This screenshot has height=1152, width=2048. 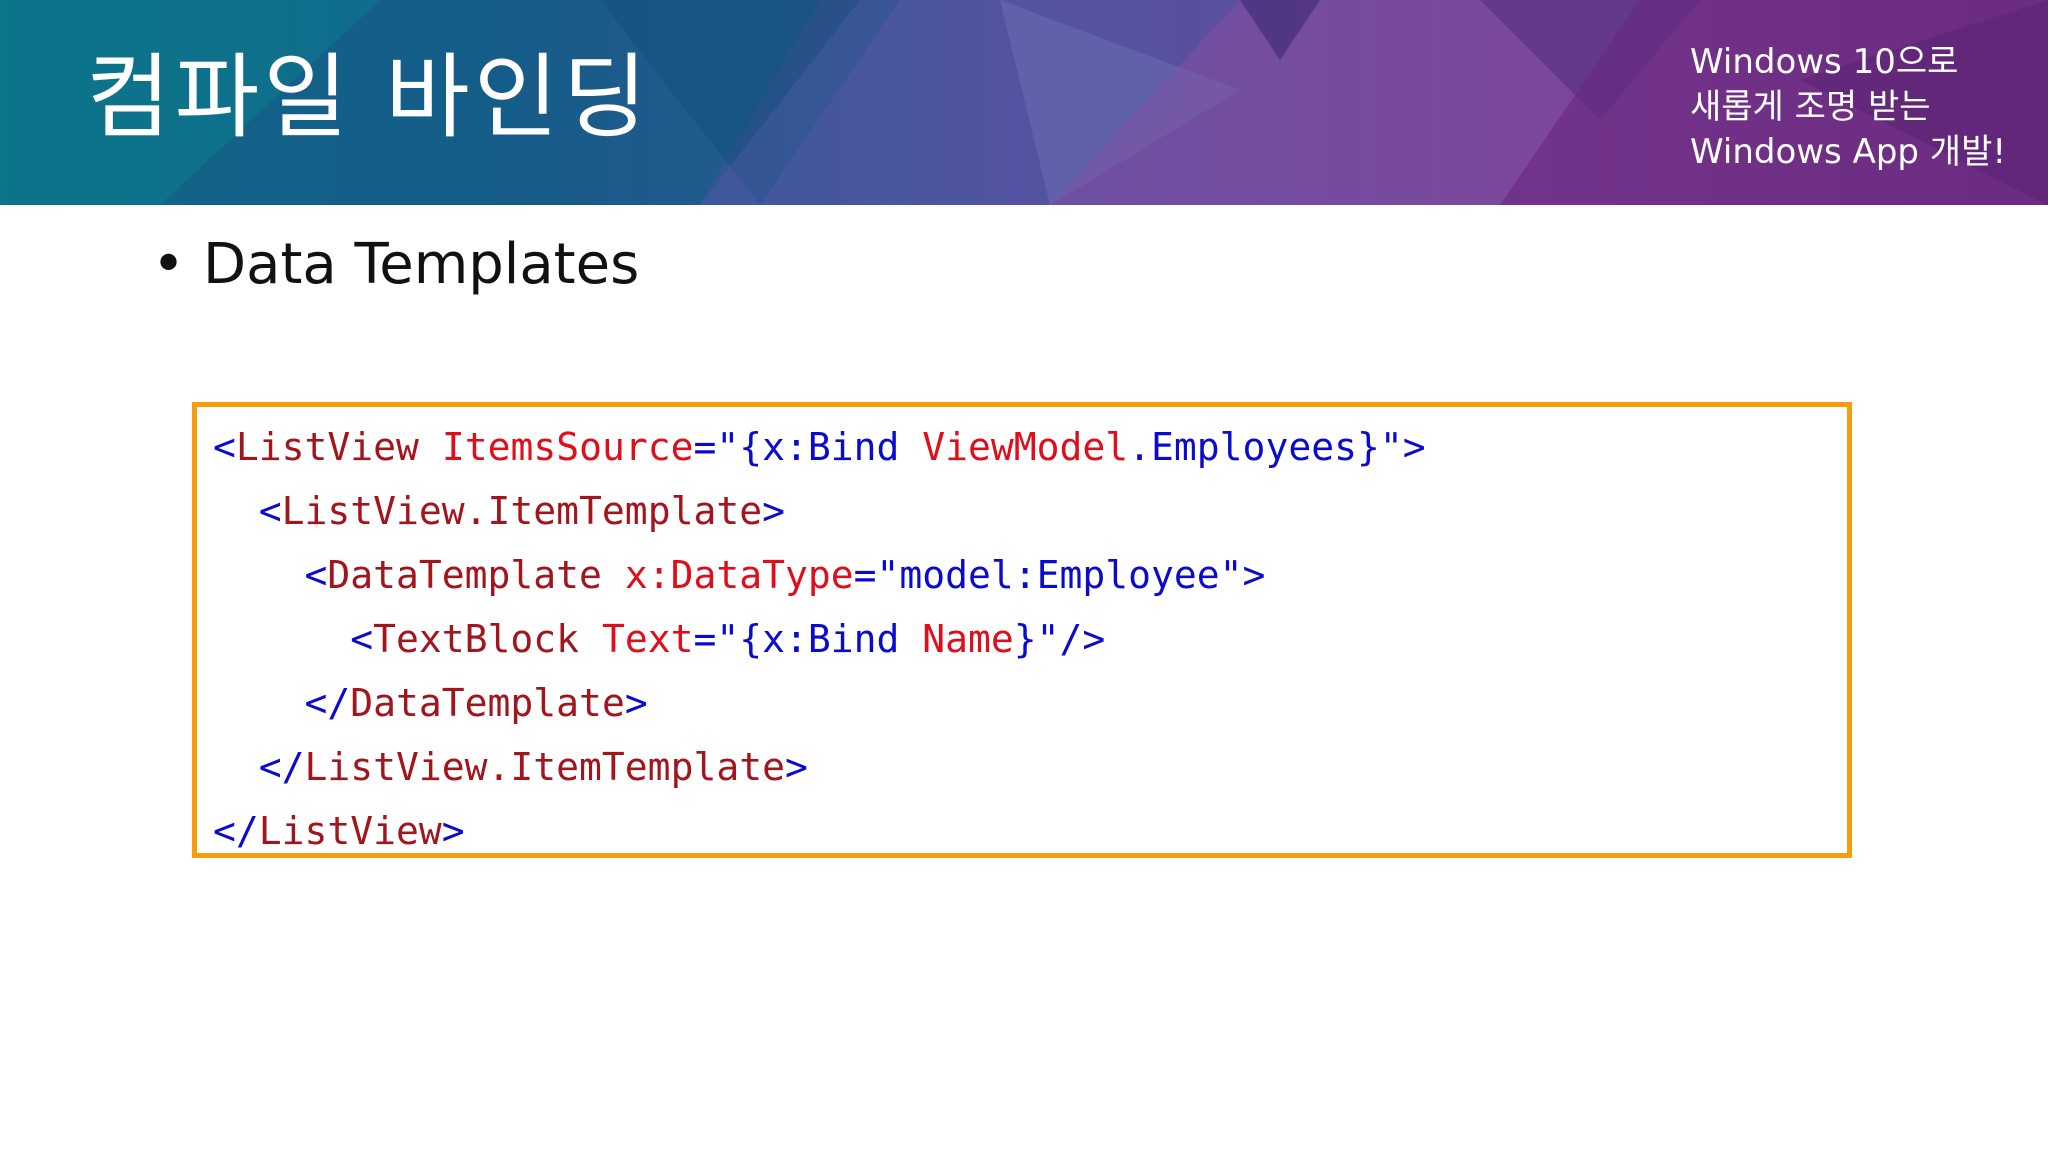 I want to click on code-token: }"/>, so click(x=1059, y=639).